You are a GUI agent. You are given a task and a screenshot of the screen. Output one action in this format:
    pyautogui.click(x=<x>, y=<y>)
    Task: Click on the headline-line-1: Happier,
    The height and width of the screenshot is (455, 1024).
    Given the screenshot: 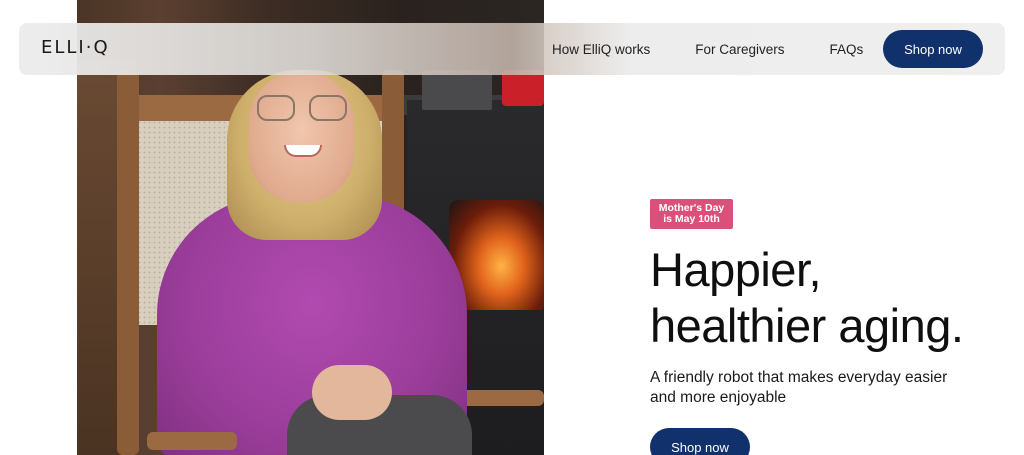 What is the action you would take?
    pyautogui.click(x=736, y=269)
    